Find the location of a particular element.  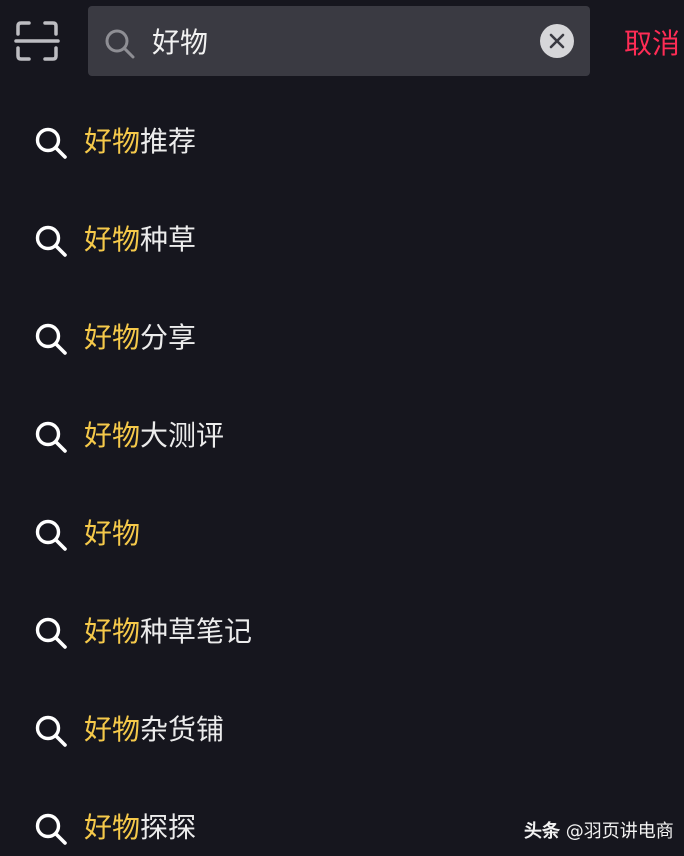

suggestion-item: 好物推荐 is located at coordinates (342, 143).